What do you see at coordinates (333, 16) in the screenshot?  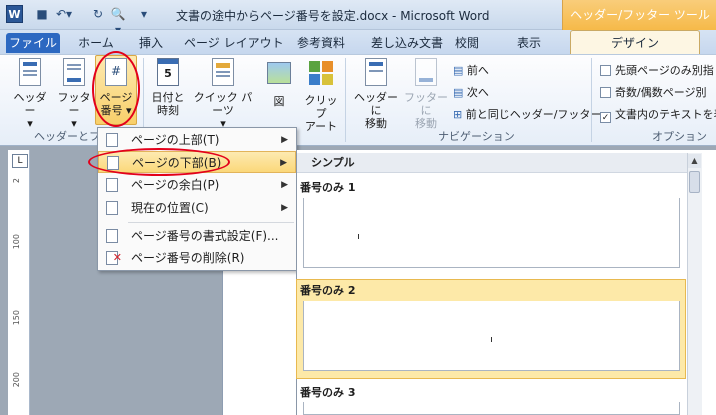 I see `window-title: 文書の途中からページ番号を設定.docx - Microsoft Word` at bounding box center [333, 16].